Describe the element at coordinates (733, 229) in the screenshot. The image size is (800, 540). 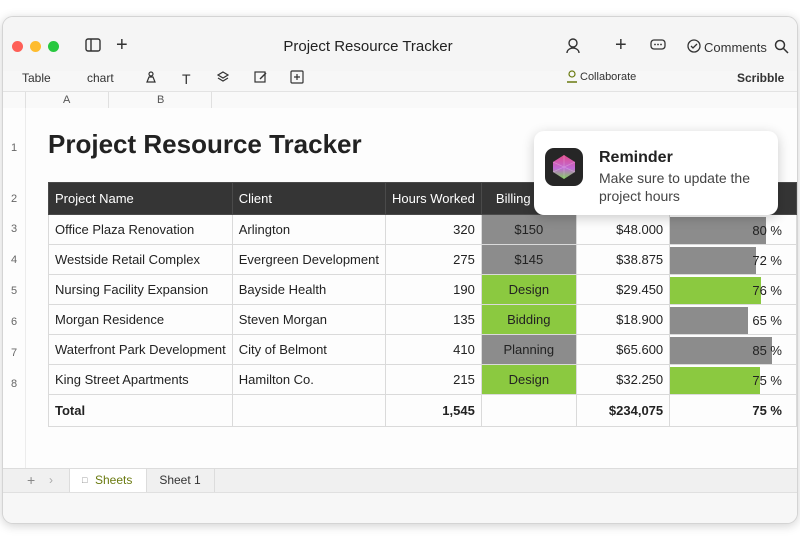
I see `cell-progress: 80 %` at that location.